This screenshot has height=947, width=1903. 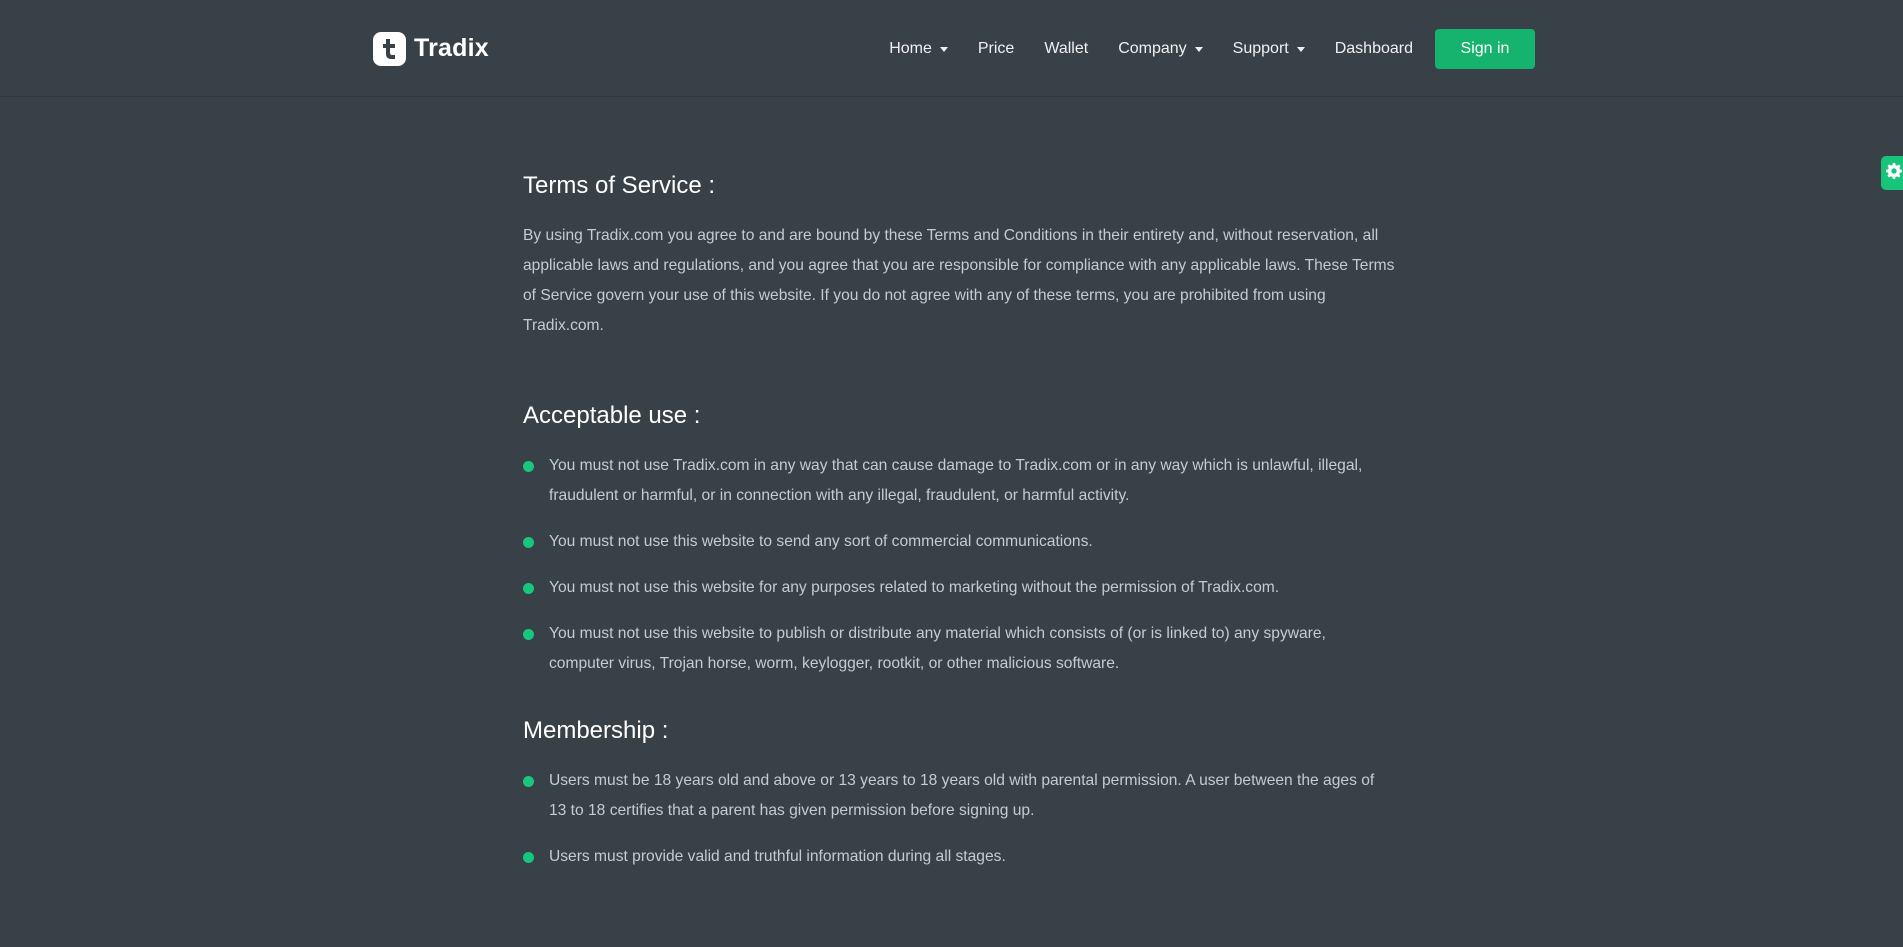 I want to click on nav-item-company: Company, so click(x=1160, y=49).